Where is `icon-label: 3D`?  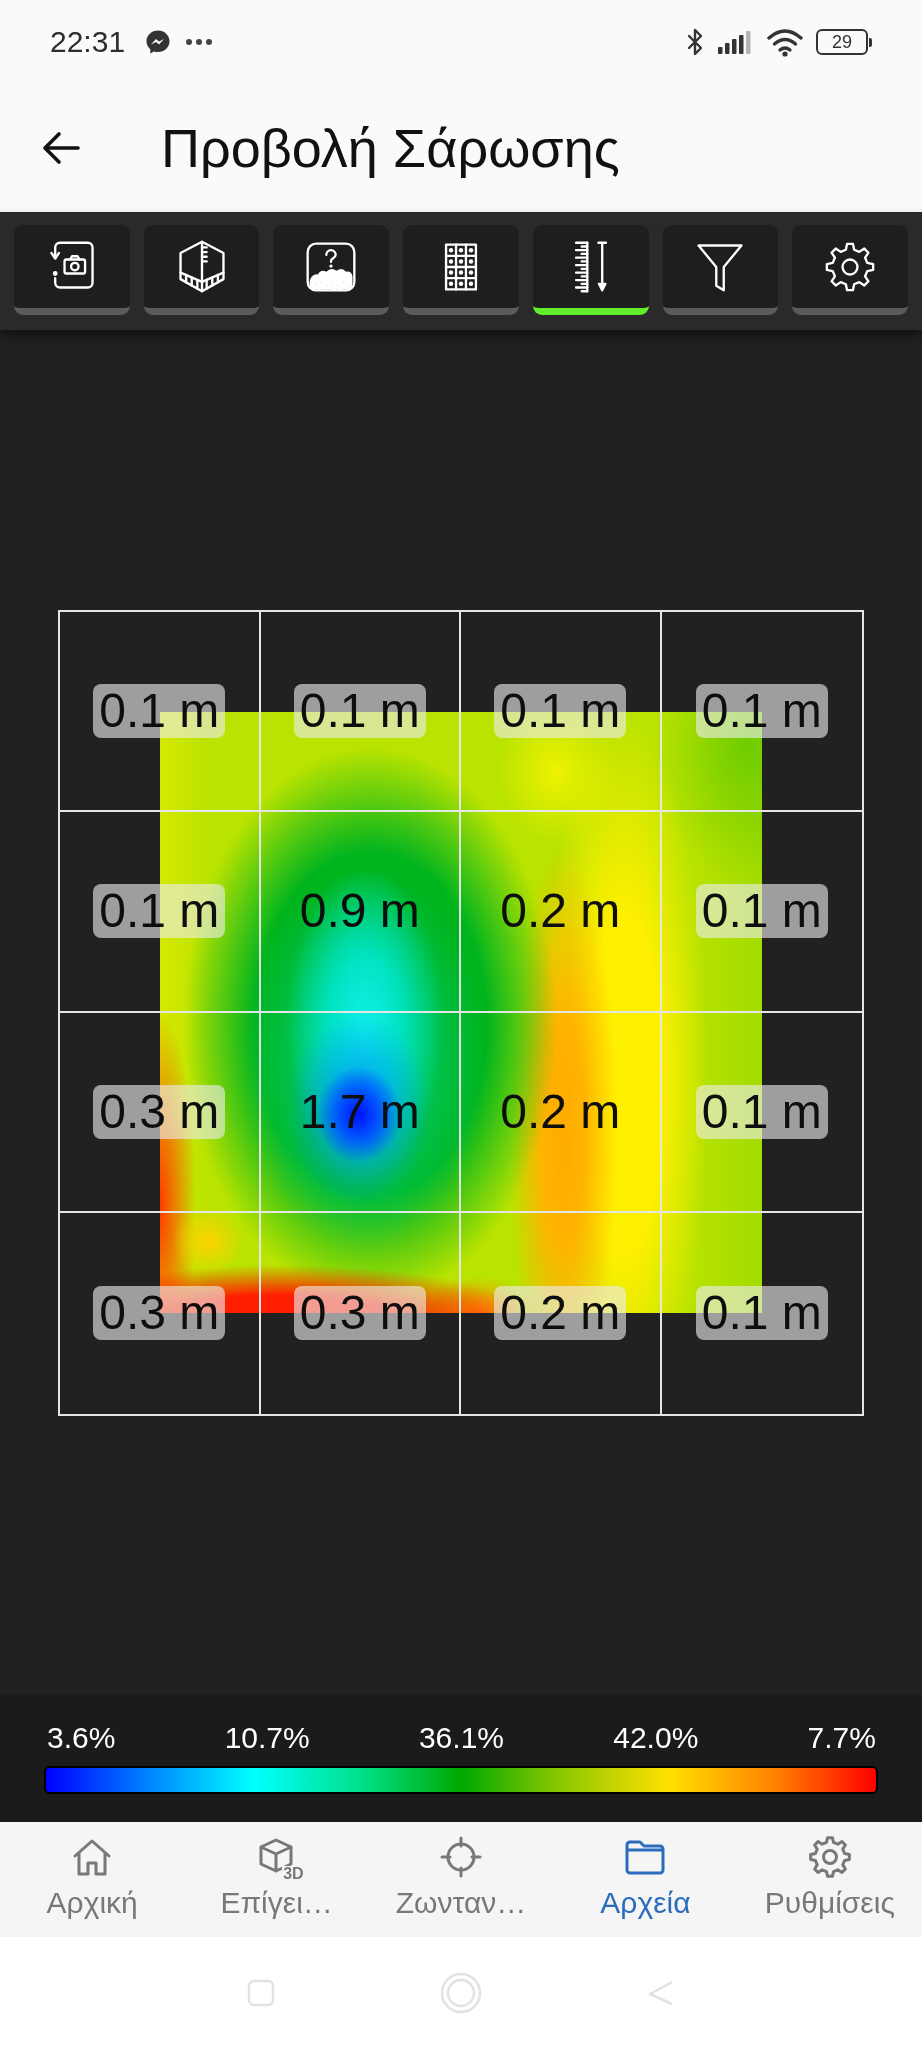 icon-label: 3D is located at coordinates (293, 1874).